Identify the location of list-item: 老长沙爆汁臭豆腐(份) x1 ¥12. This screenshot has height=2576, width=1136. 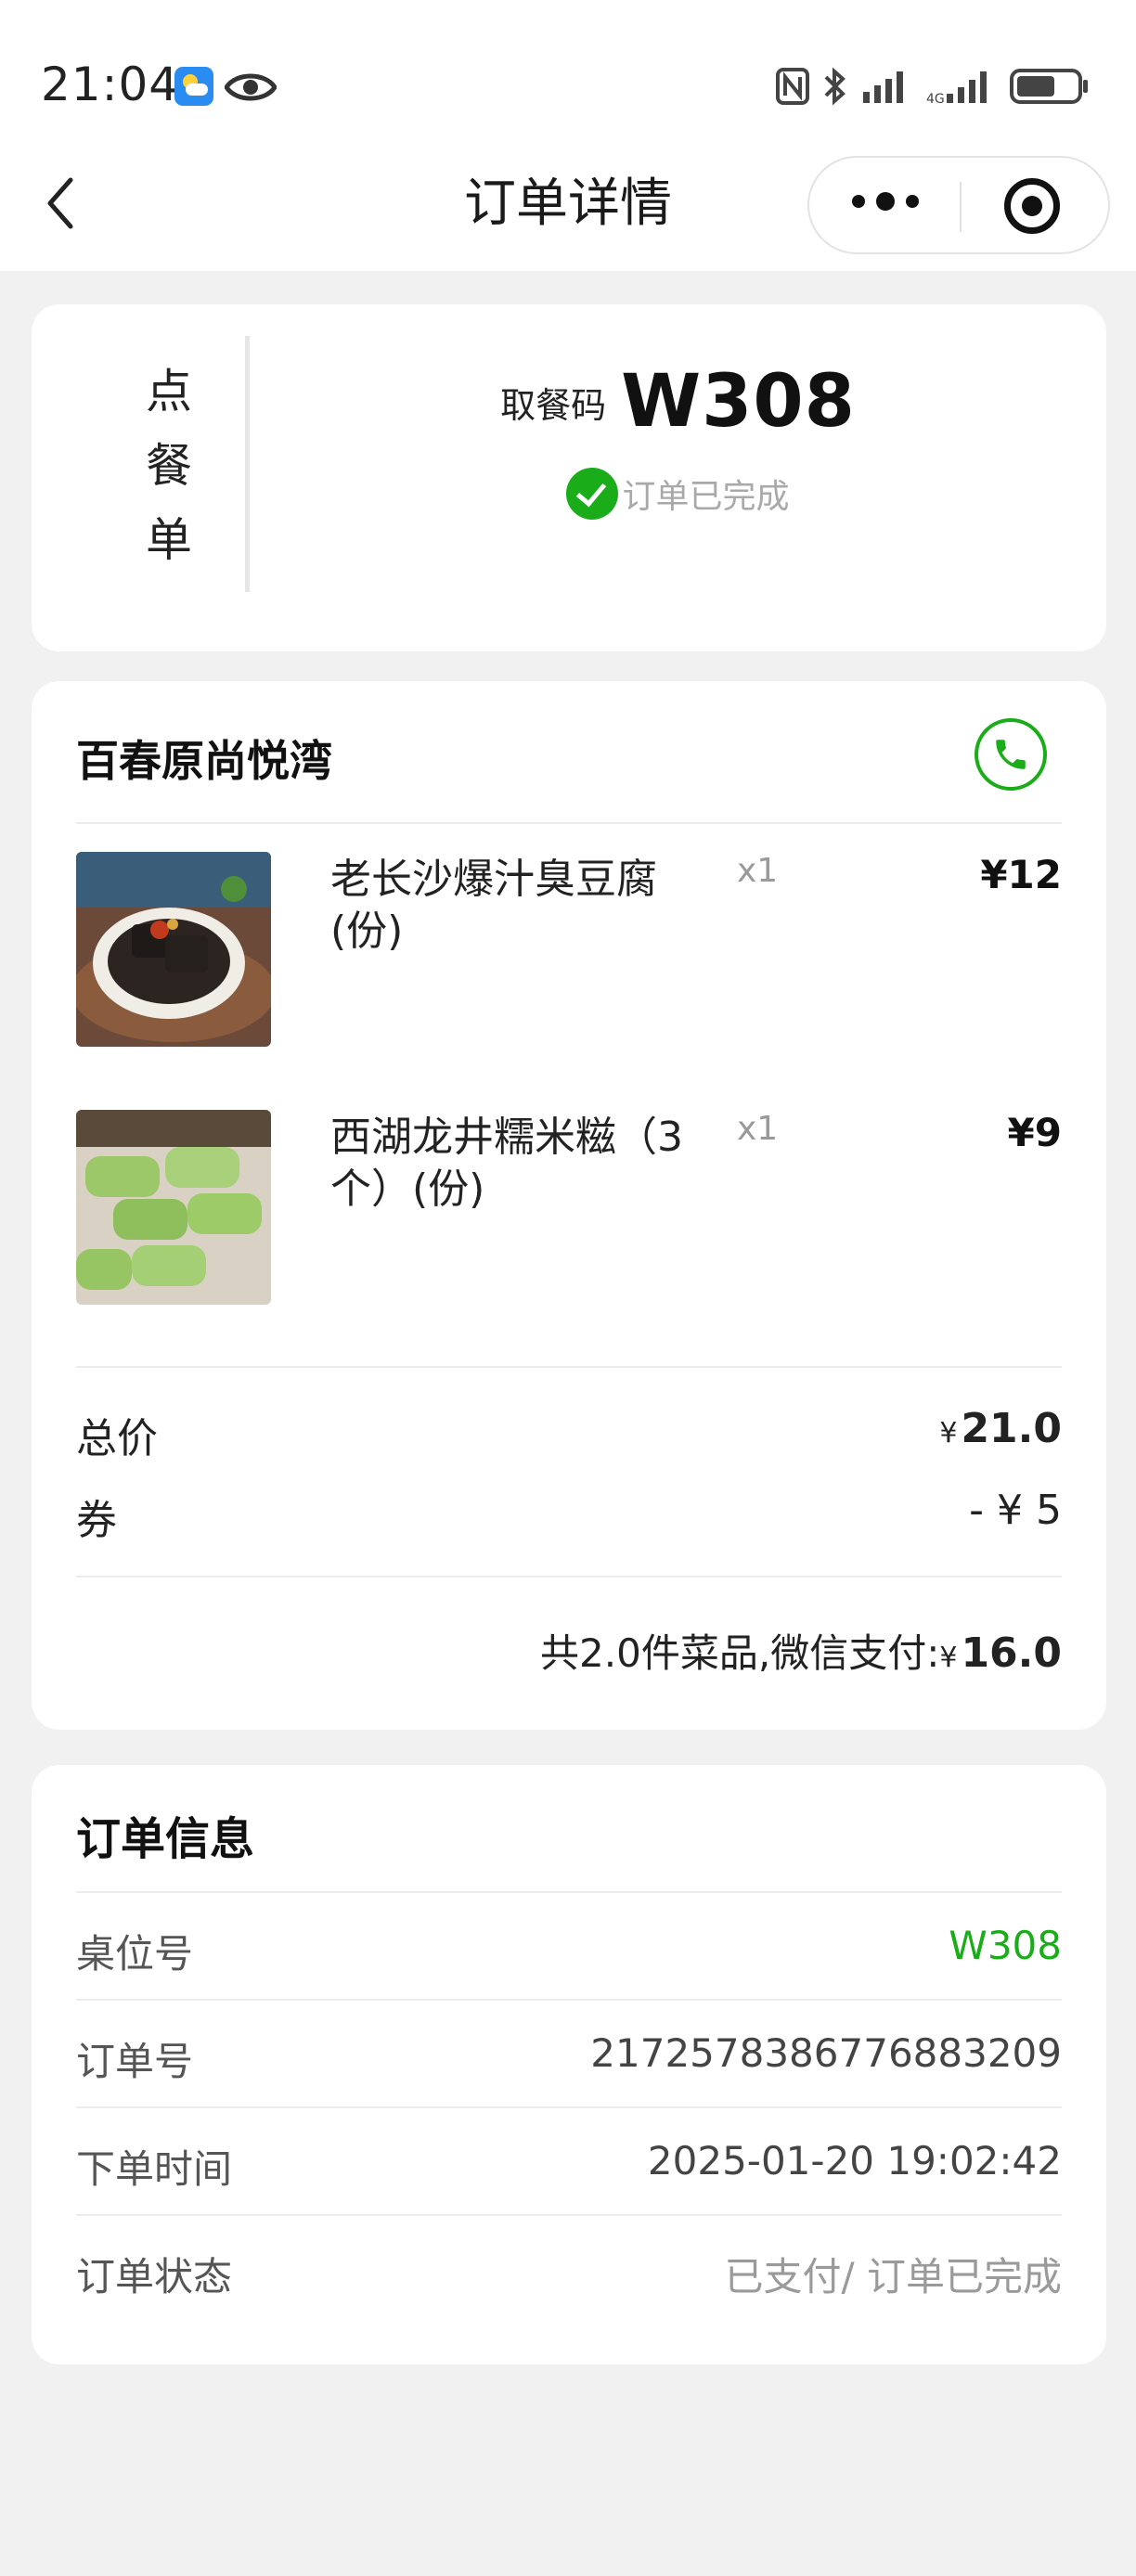
(569, 949).